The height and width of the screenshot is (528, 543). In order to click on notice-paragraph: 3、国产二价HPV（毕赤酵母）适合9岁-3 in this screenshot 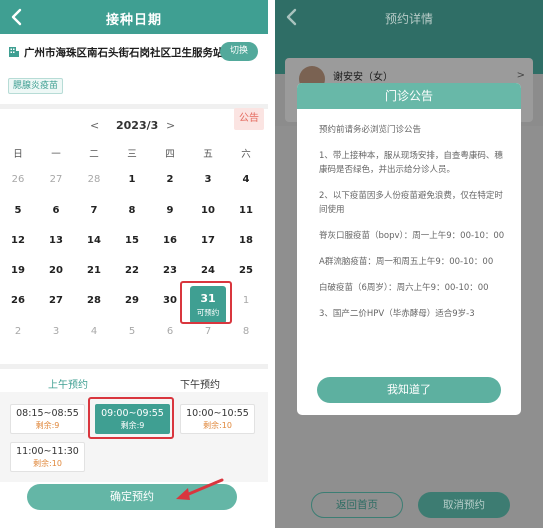, I will do `click(397, 314)`.